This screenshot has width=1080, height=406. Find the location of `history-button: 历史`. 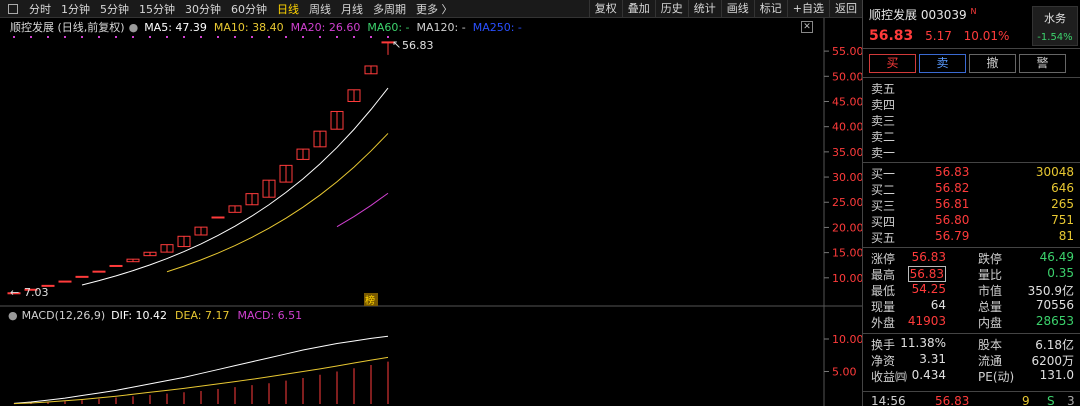

history-button: 历史 is located at coordinates (671, 9).